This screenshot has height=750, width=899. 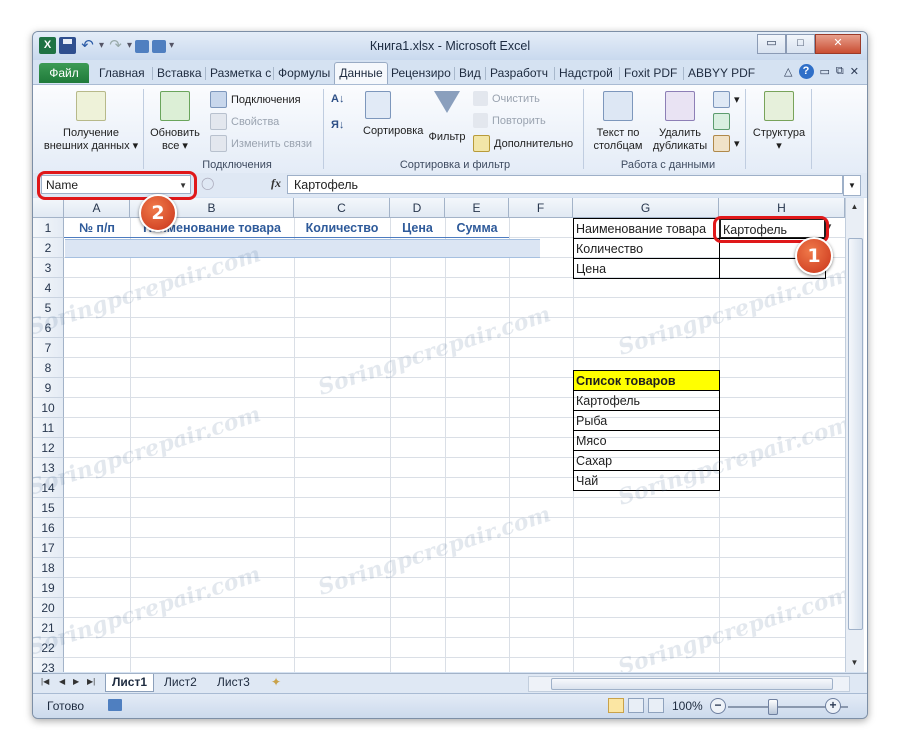 I want to click on refresh-all-button: Обновить все ▾, so click(x=175, y=122).